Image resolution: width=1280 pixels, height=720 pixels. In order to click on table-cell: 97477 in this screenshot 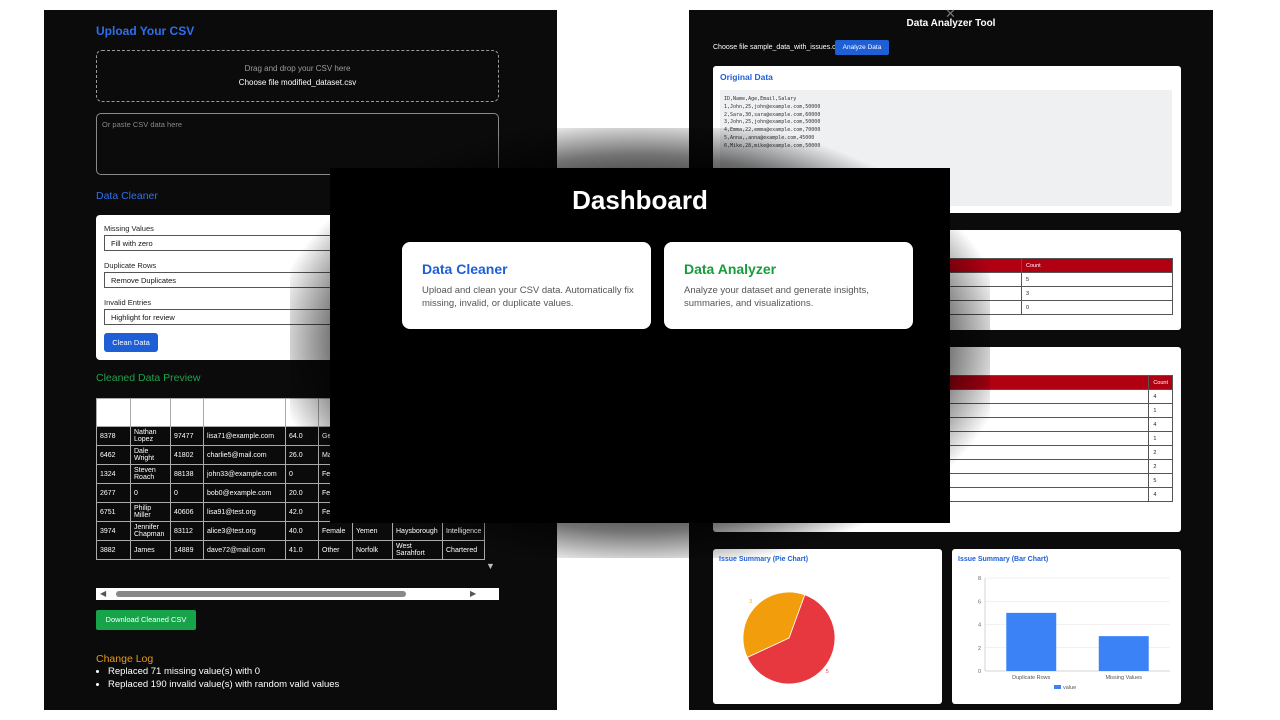, I will do `click(187, 436)`.